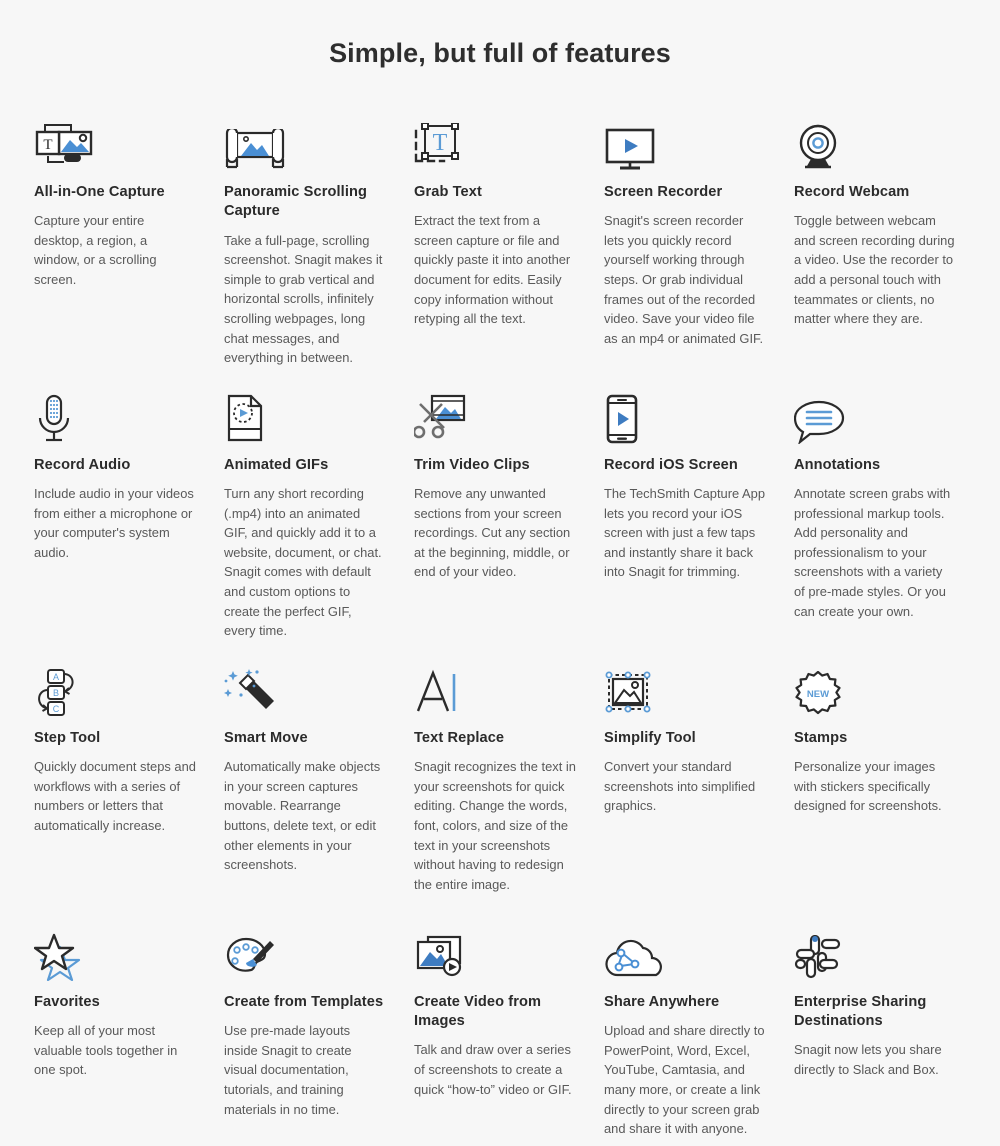  Describe the element at coordinates (495, 413) in the screenshot. I see `trim-video-clips-icon` at that location.